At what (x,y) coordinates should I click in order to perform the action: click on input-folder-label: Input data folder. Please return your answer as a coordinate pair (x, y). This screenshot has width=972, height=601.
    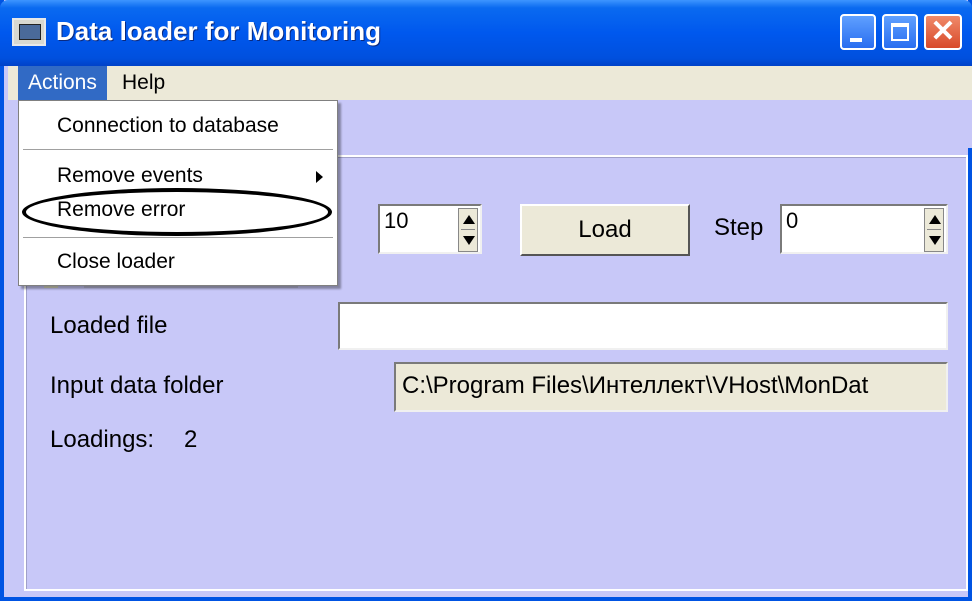
    Looking at the image, I should click on (137, 385).